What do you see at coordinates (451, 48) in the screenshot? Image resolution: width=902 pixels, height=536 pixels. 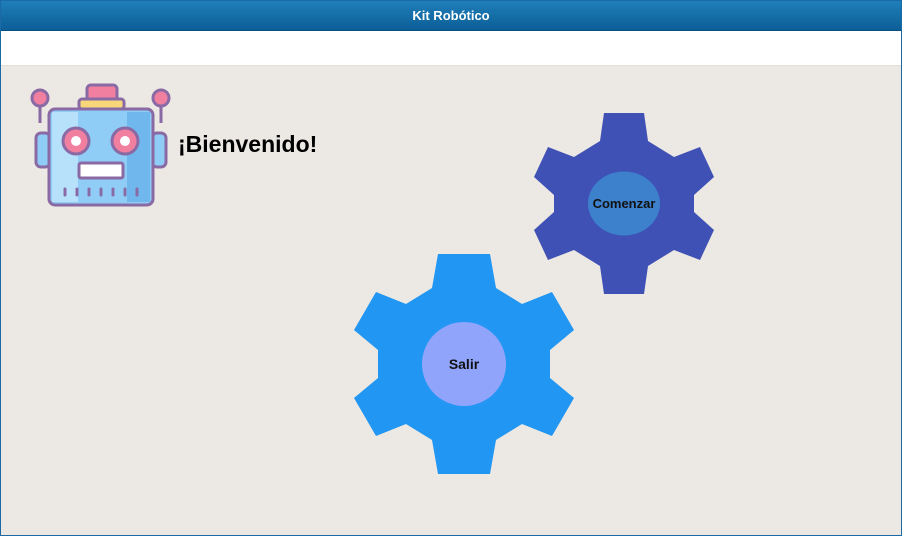 I see `top-bar` at bounding box center [451, 48].